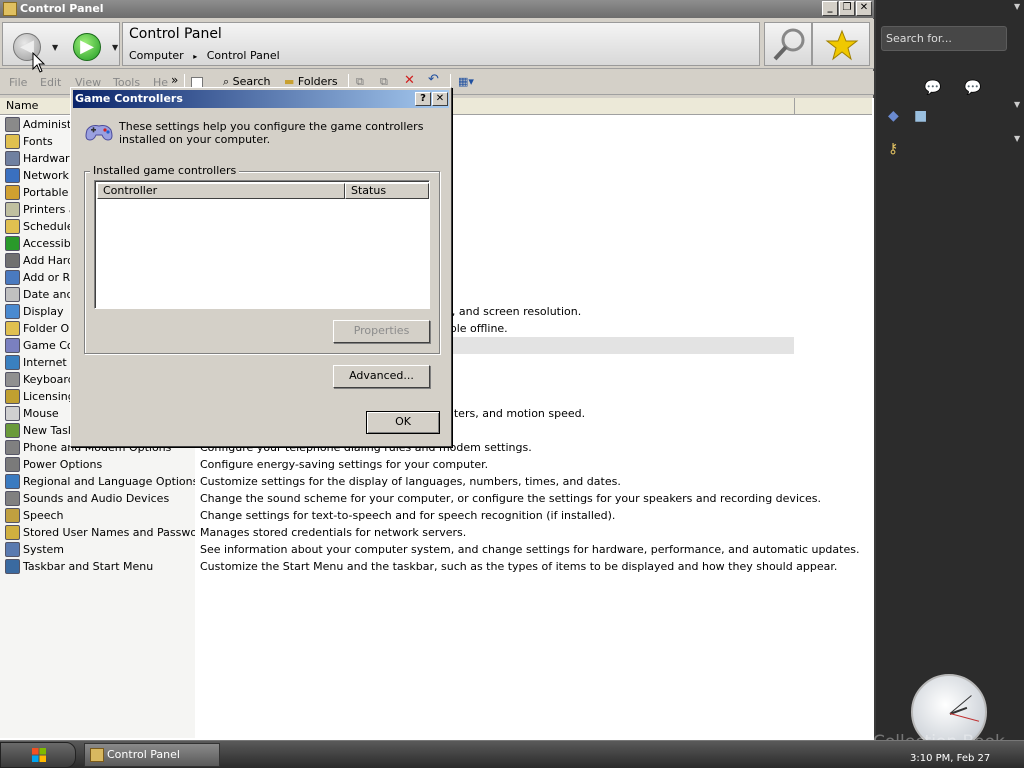  I want to click on list-item-name: Speech, so click(43, 515).